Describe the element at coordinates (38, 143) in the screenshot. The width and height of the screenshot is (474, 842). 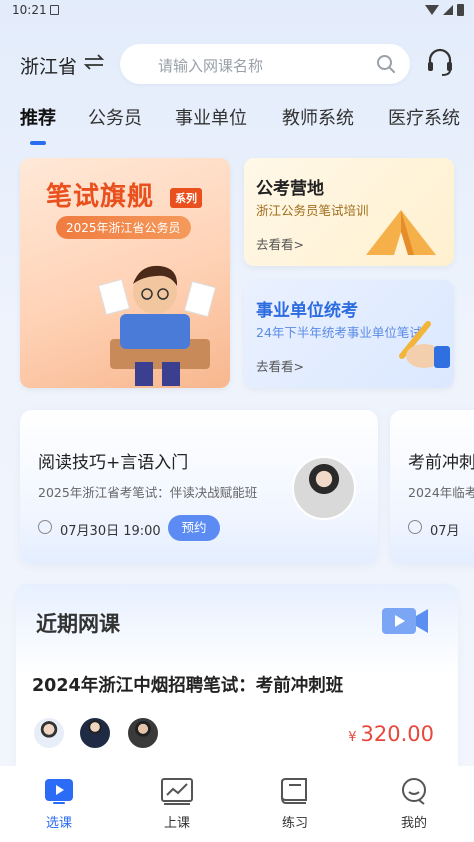
I see `active-tab-indicator` at that location.